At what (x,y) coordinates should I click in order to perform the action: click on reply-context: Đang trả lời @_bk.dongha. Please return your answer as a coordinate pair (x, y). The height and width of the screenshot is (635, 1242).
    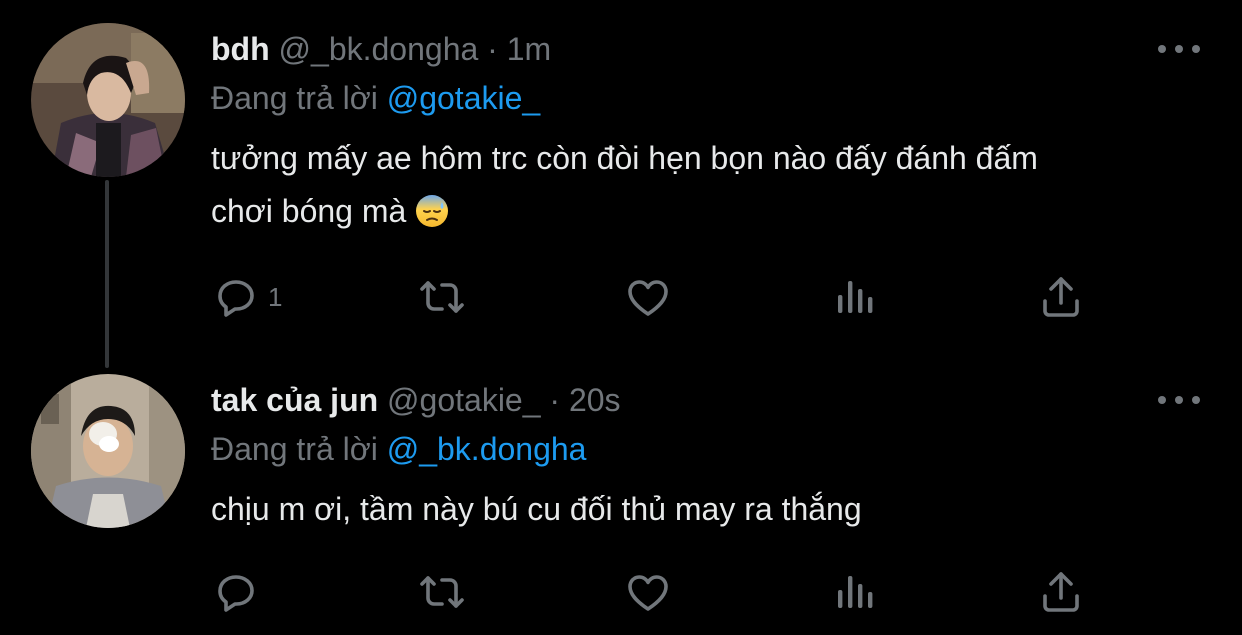
    Looking at the image, I should click on (398, 449).